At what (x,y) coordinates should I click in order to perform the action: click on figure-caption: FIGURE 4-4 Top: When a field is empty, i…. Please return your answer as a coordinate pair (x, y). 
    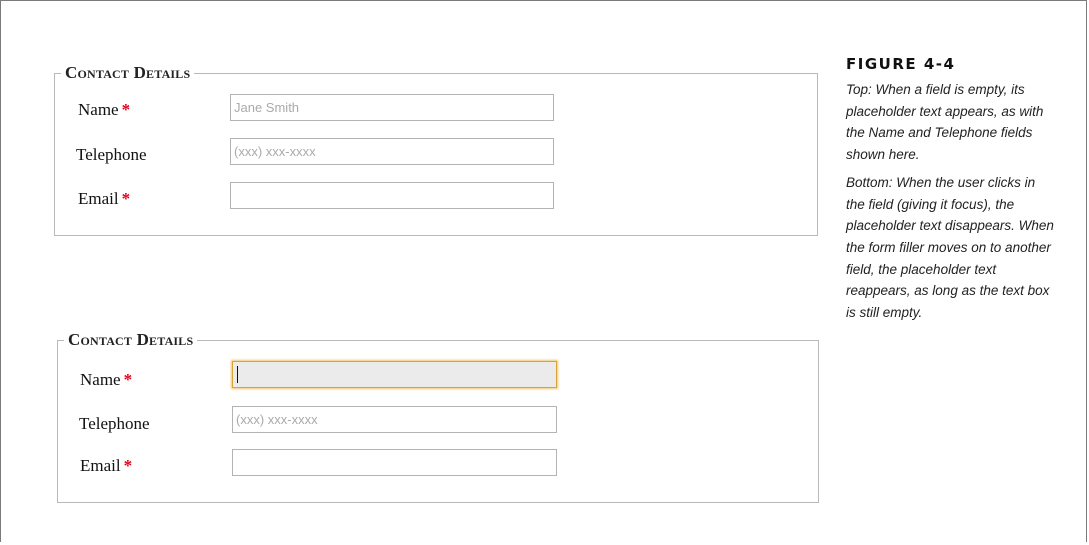
    Looking at the image, I should click on (951, 192).